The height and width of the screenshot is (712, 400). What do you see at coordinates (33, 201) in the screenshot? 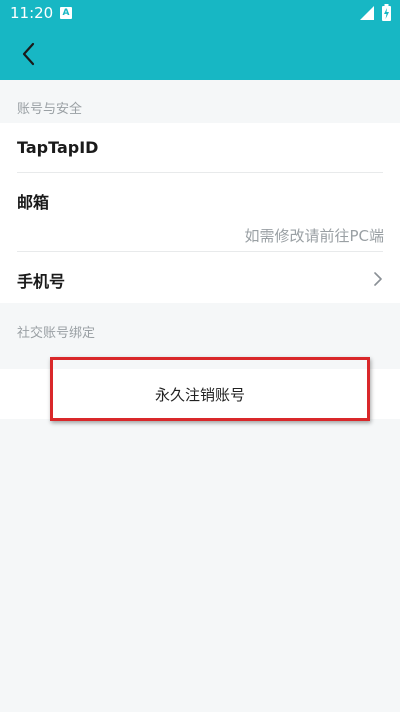
I see `email-row-label: 邮箱` at bounding box center [33, 201].